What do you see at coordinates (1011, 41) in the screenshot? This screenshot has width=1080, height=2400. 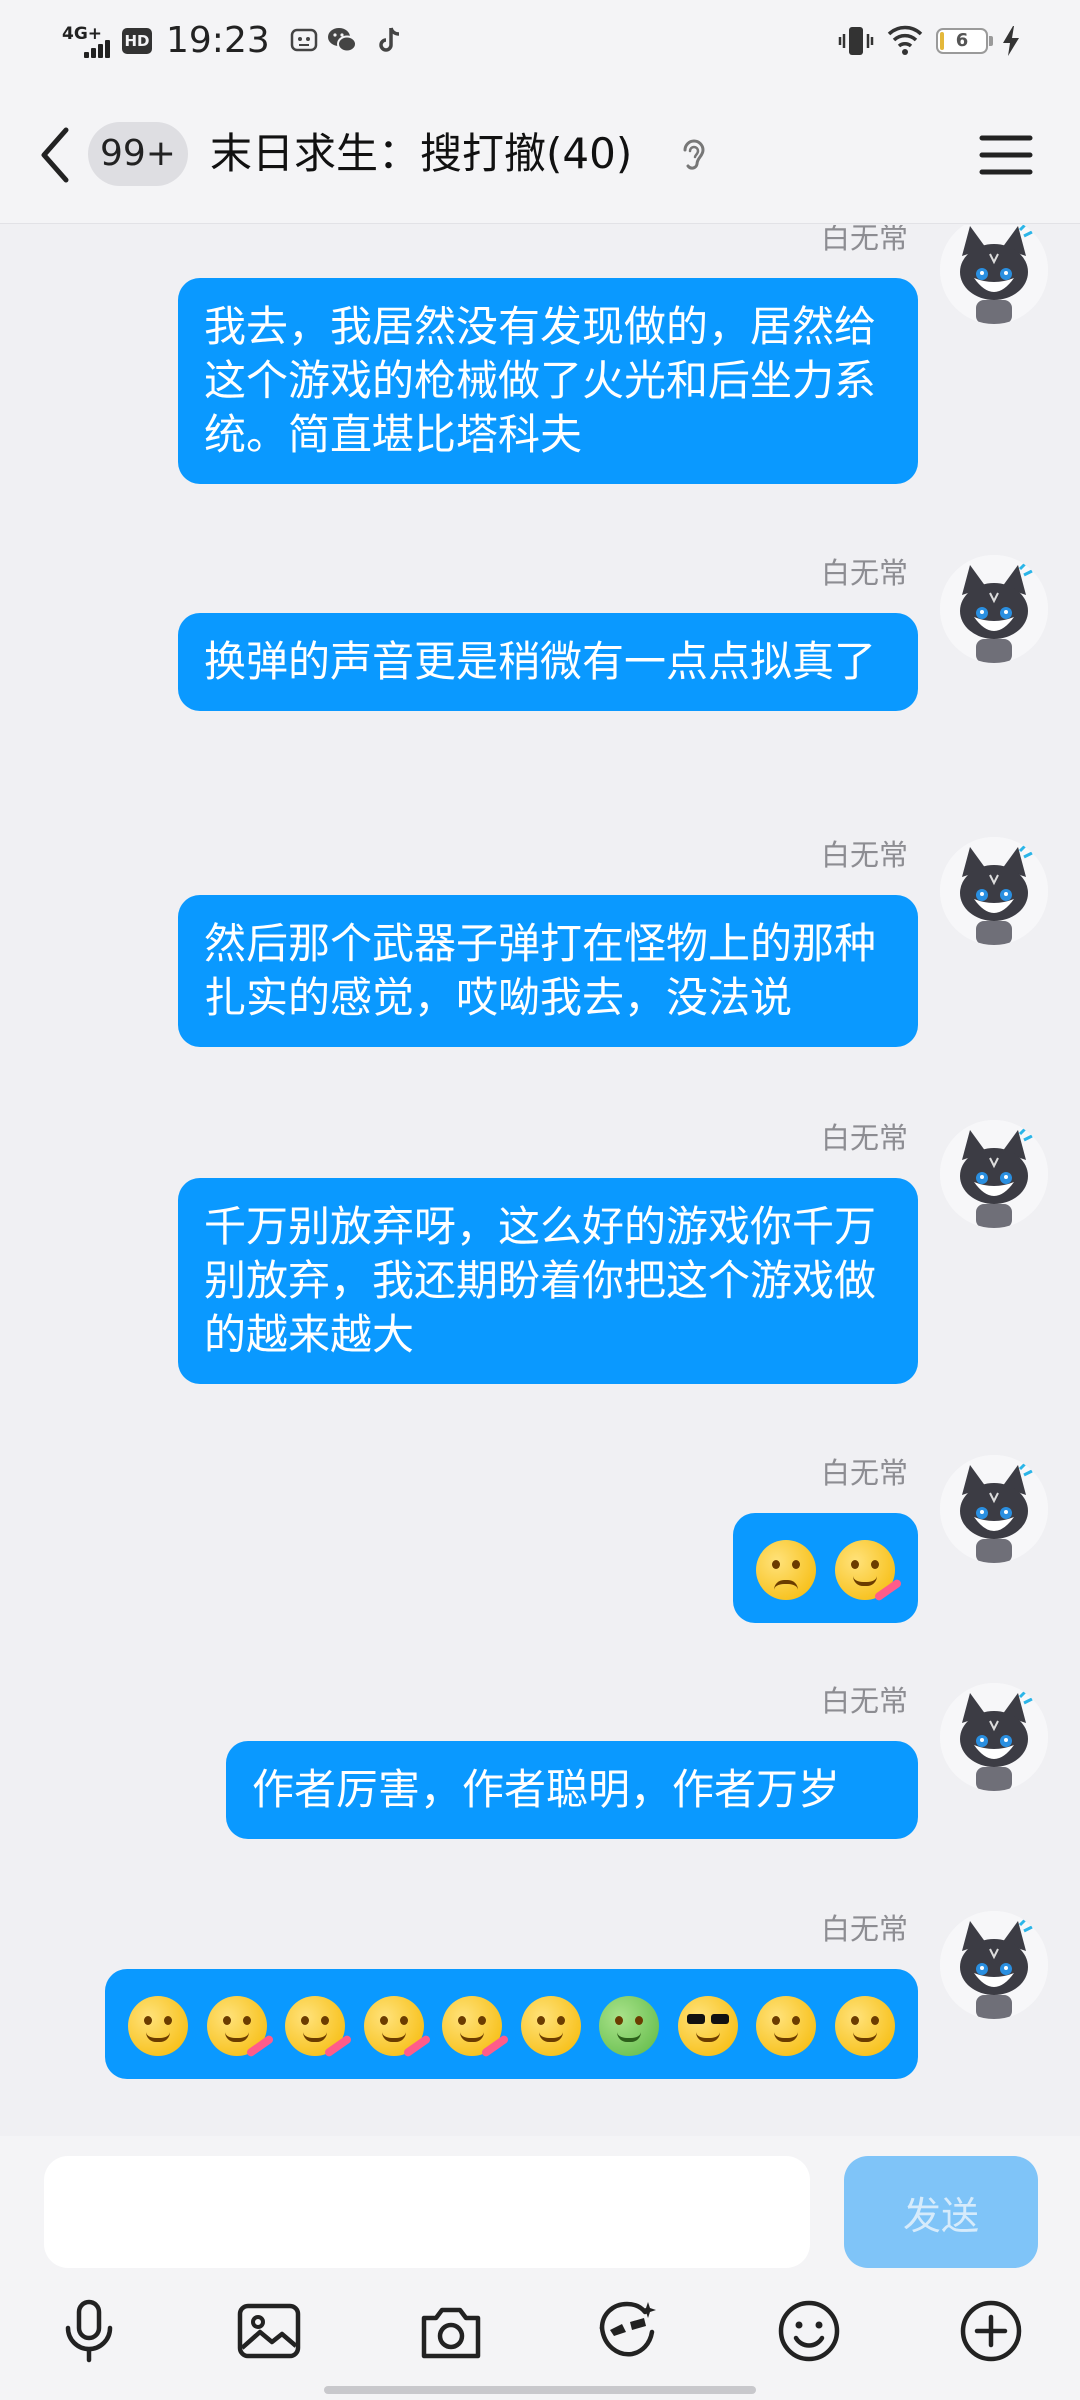 I see `charging-icon` at bounding box center [1011, 41].